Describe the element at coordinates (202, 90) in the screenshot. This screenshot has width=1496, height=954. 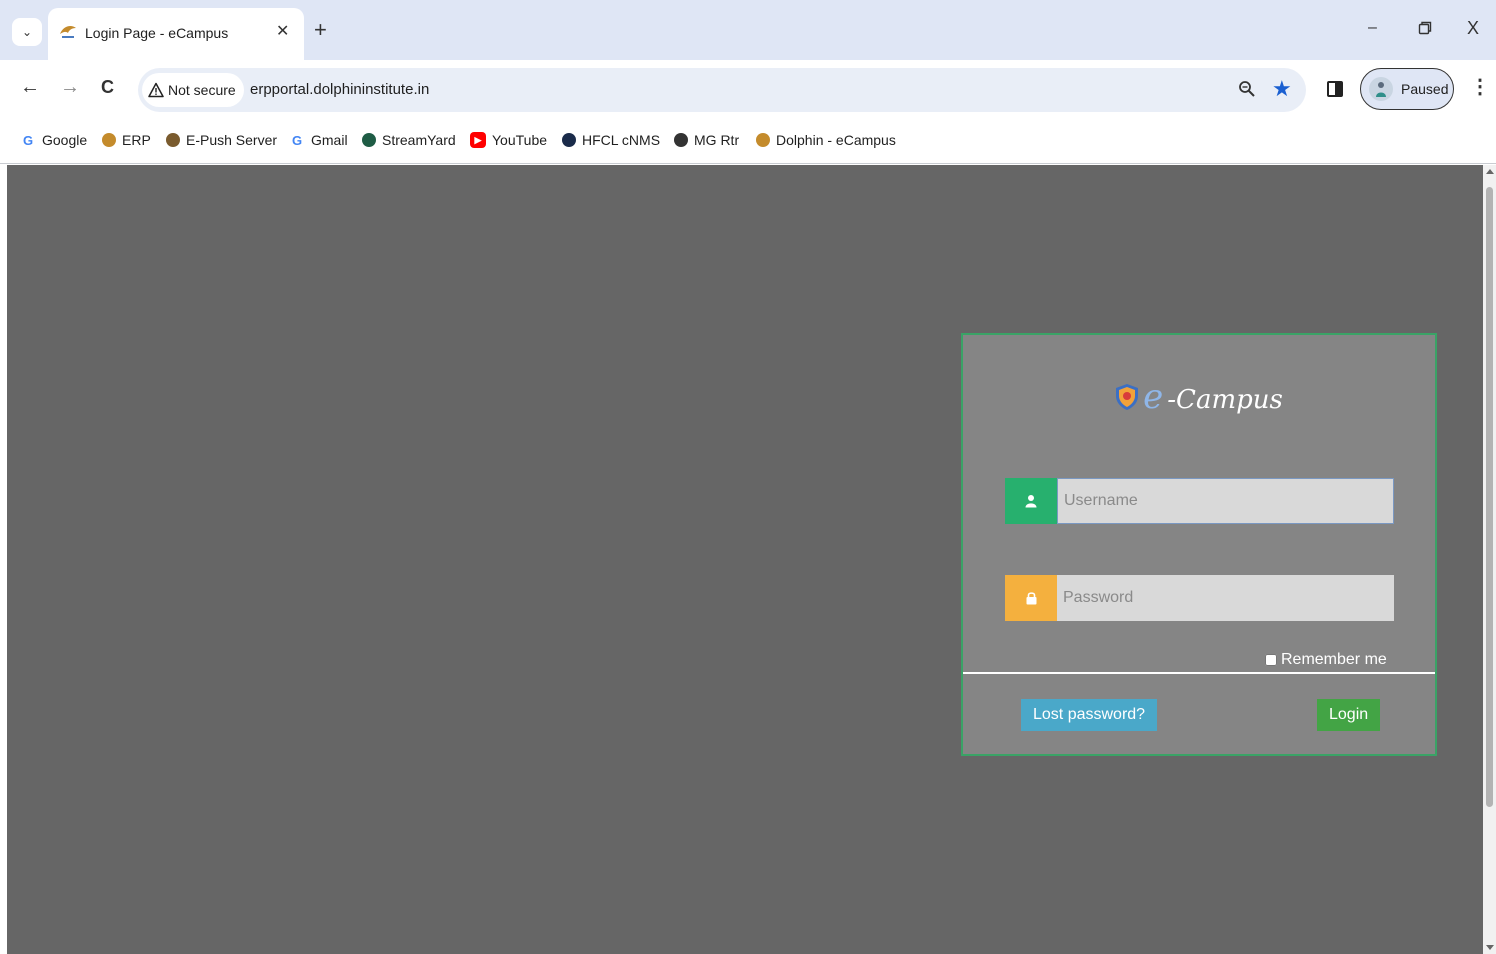
I see `security-chip-label: Not secure` at that location.